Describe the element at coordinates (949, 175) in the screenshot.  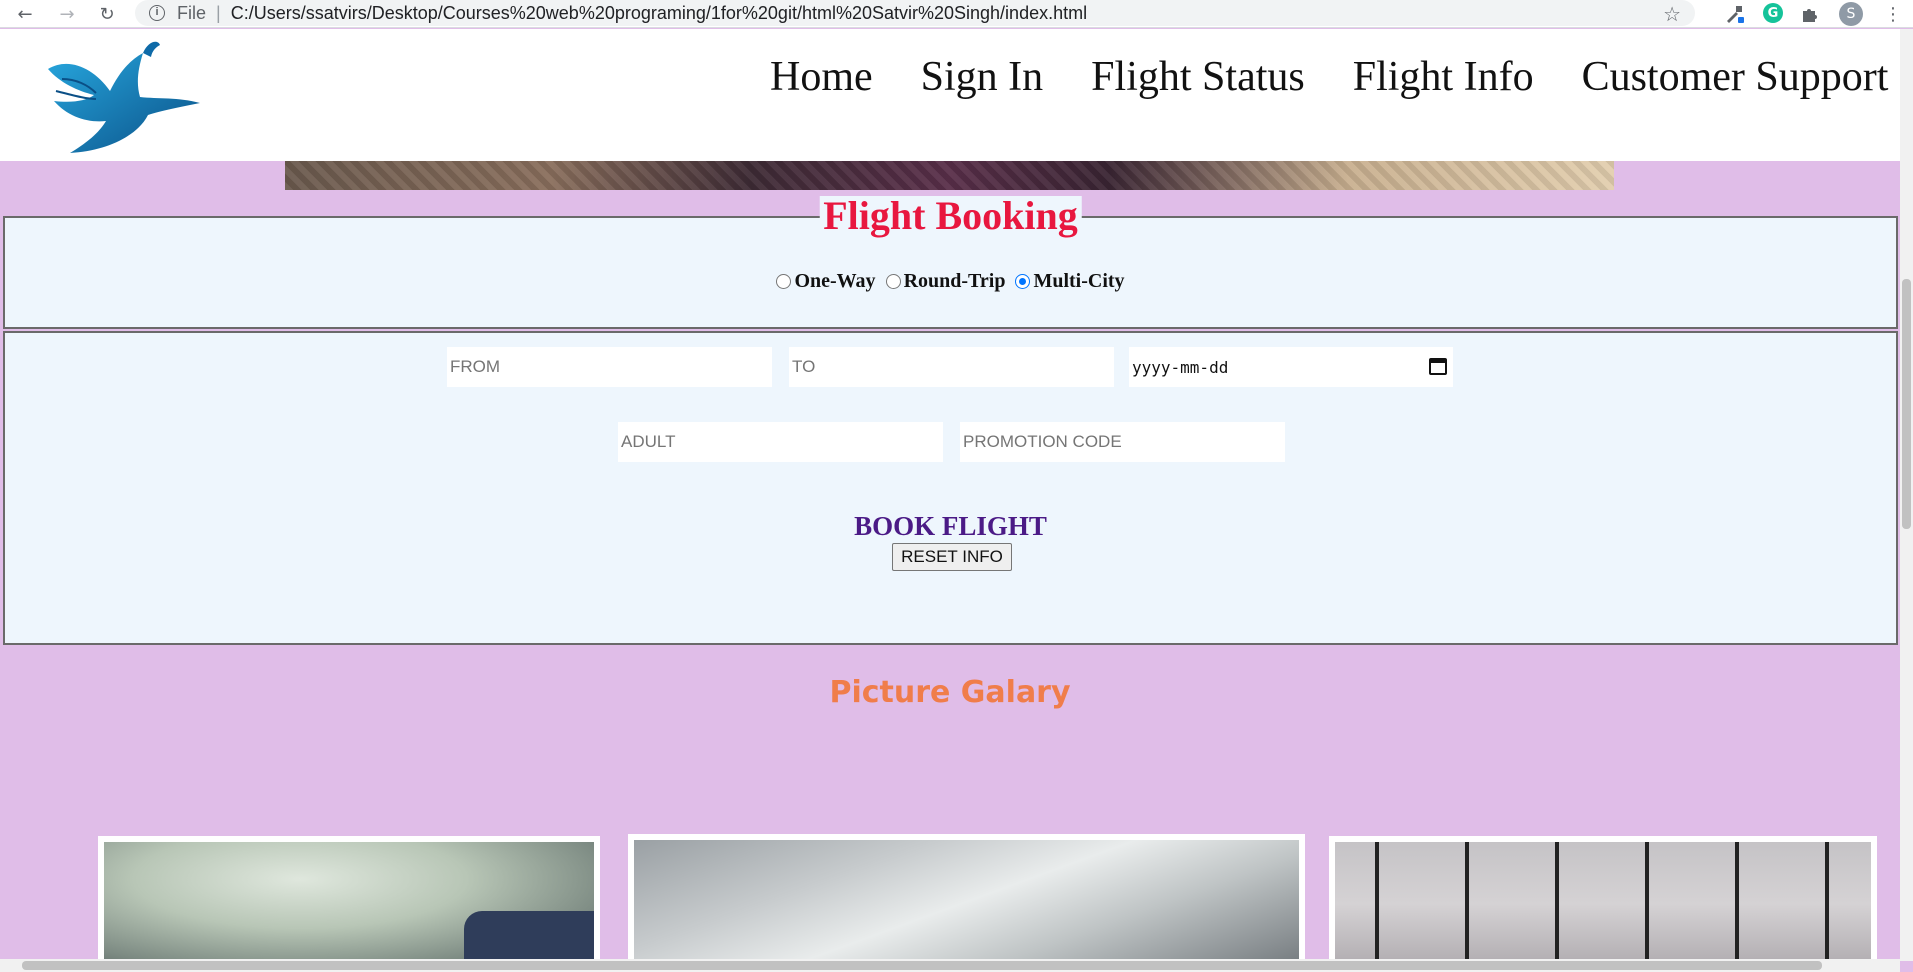
I see `hero-image` at that location.